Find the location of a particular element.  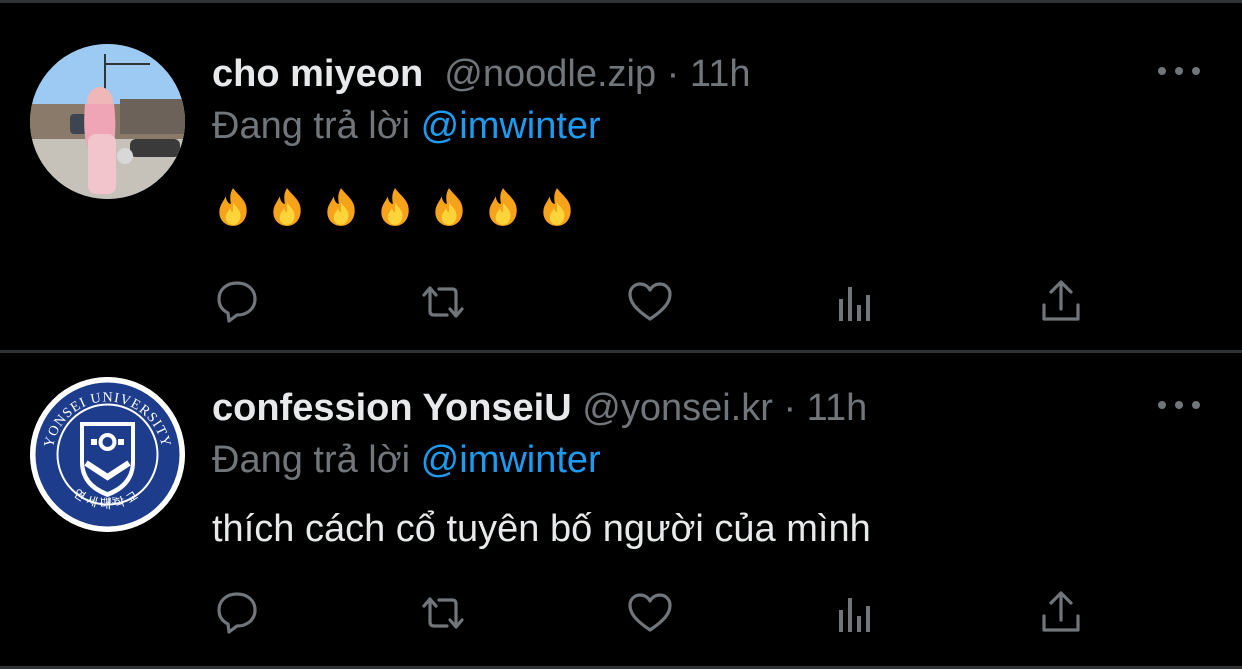

handle: @yonsei.kr is located at coordinates (677, 408).